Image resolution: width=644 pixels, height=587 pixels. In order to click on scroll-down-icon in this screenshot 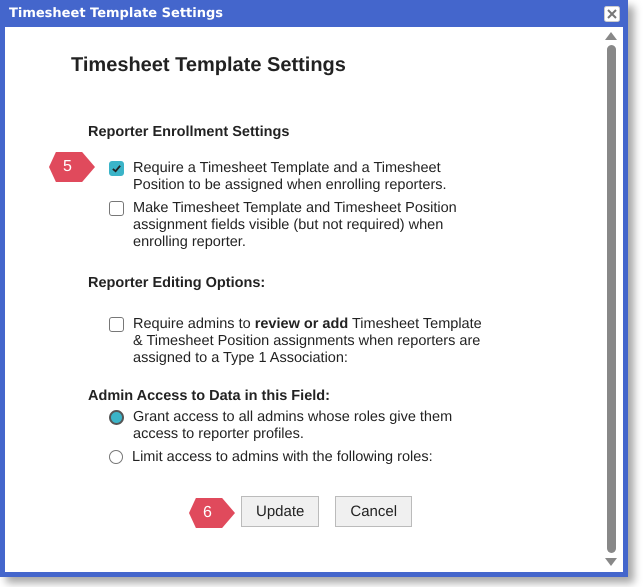, I will do `click(611, 562)`.